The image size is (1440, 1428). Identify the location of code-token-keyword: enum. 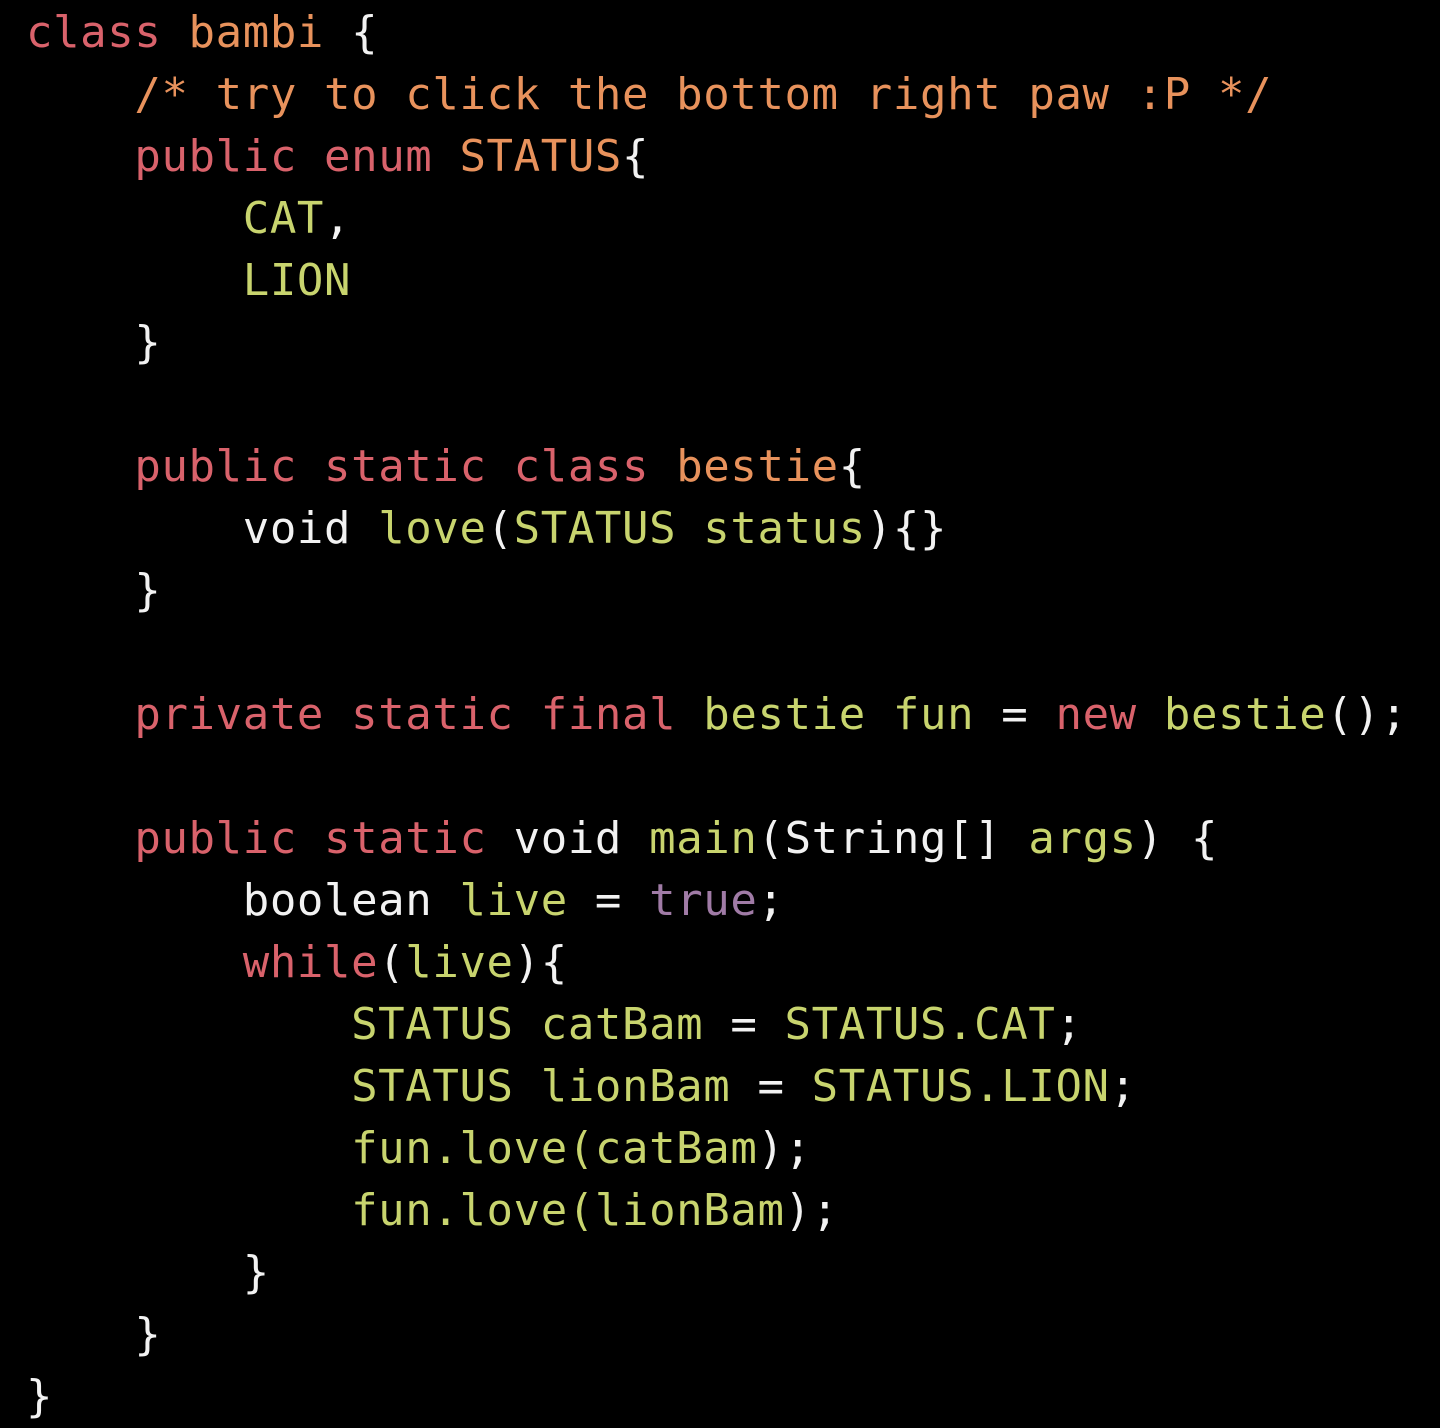
(392, 156).